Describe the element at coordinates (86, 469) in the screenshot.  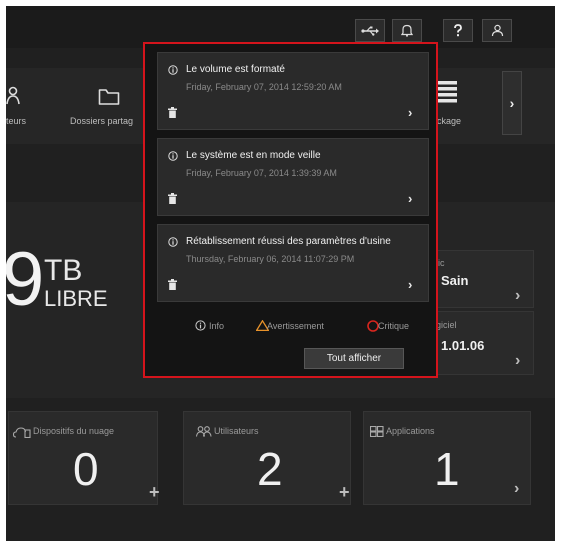
I see `cloud-devices-count: 0` at that location.